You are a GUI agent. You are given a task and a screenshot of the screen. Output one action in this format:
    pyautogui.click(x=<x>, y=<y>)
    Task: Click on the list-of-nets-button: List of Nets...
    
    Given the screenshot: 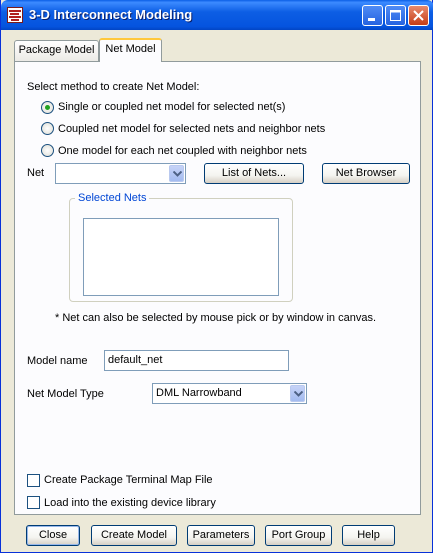 What is the action you would take?
    pyautogui.click(x=254, y=173)
    